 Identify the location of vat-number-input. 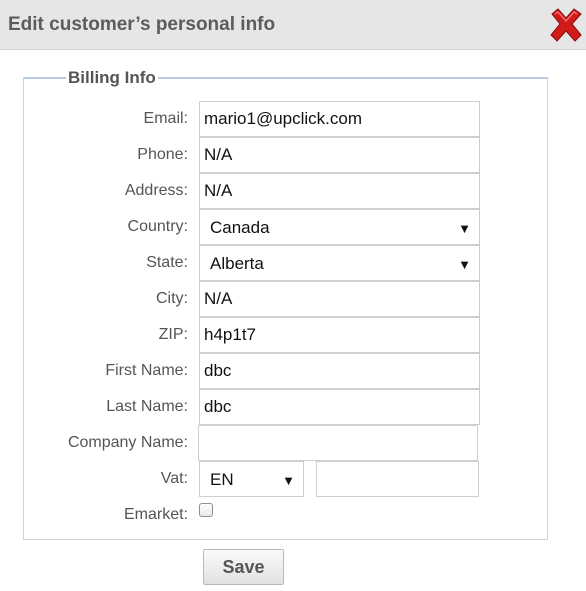
(397, 479).